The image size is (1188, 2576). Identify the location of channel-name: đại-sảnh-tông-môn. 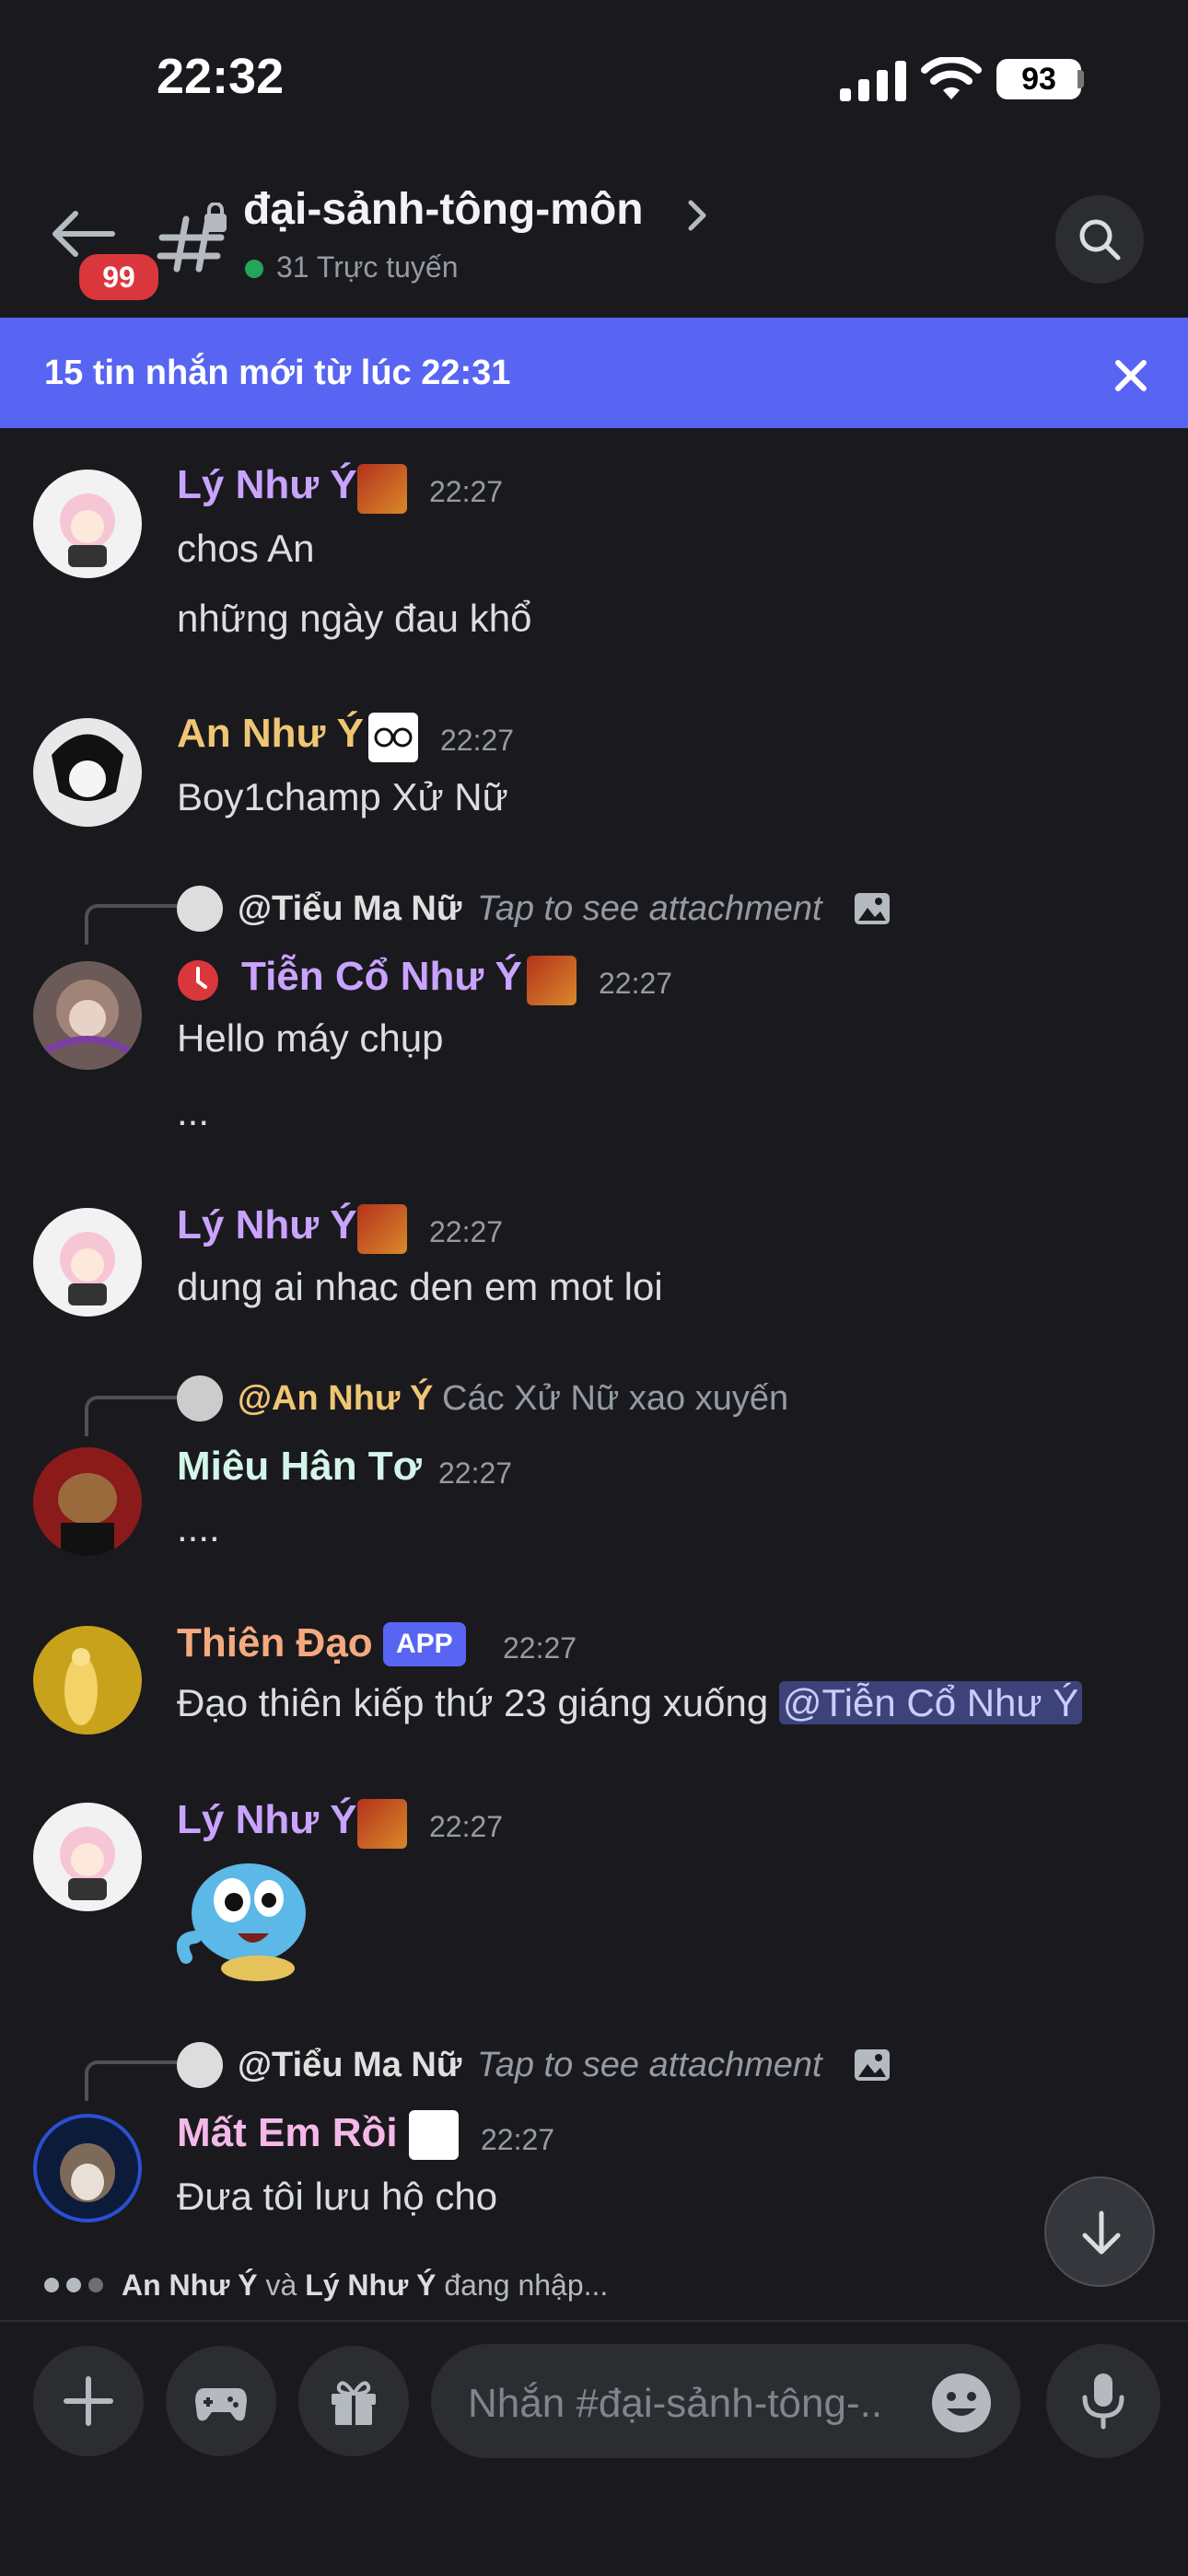
(444, 209).